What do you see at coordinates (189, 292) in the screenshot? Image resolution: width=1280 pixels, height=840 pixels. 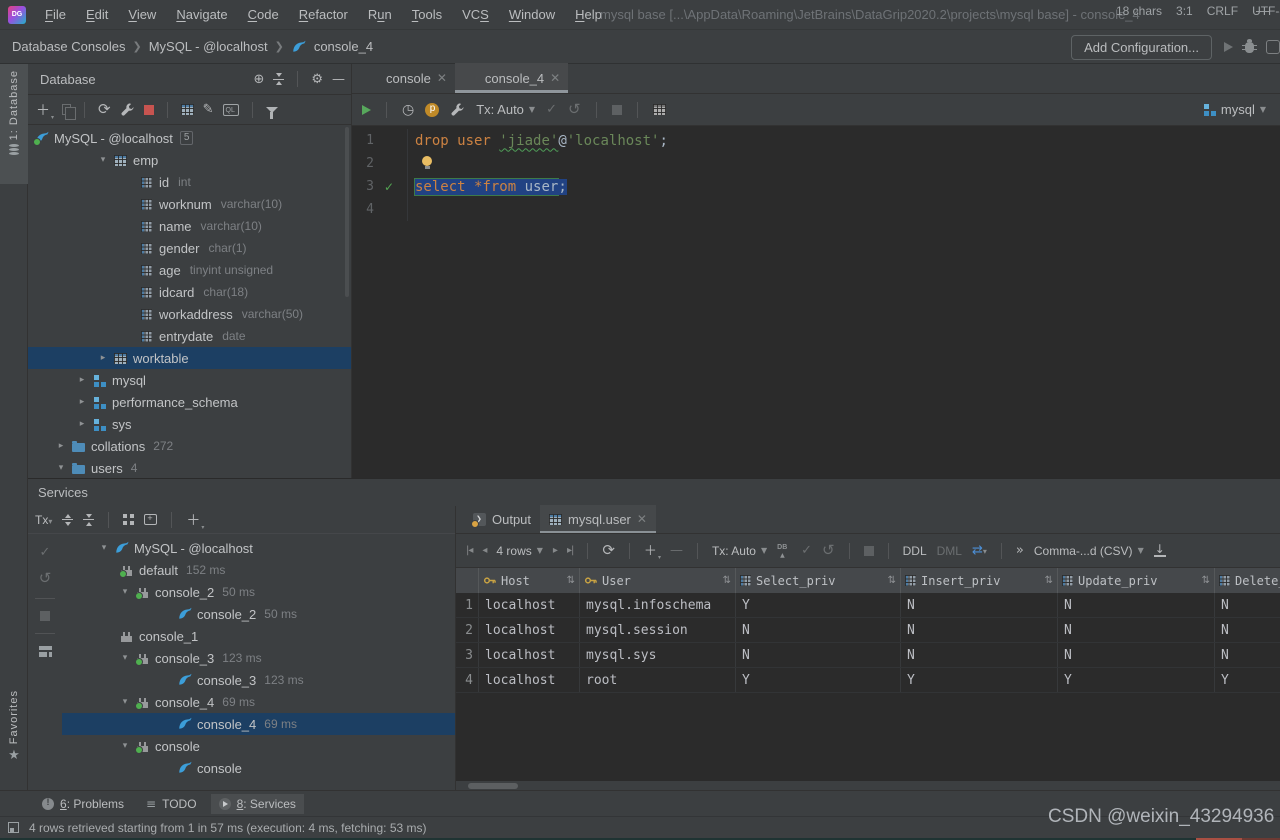 I see `tree-row-idcard: idcard char(18)` at bounding box center [189, 292].